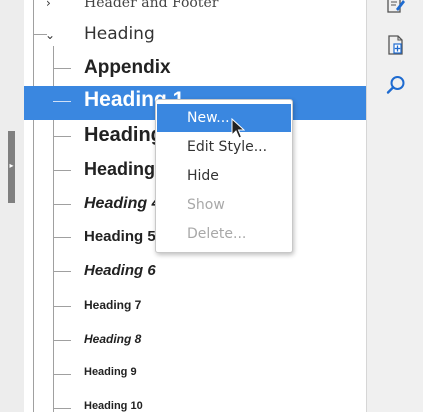 The image size is (423, 412). I want to click on style-label: Heading 5, so click(120, 236).